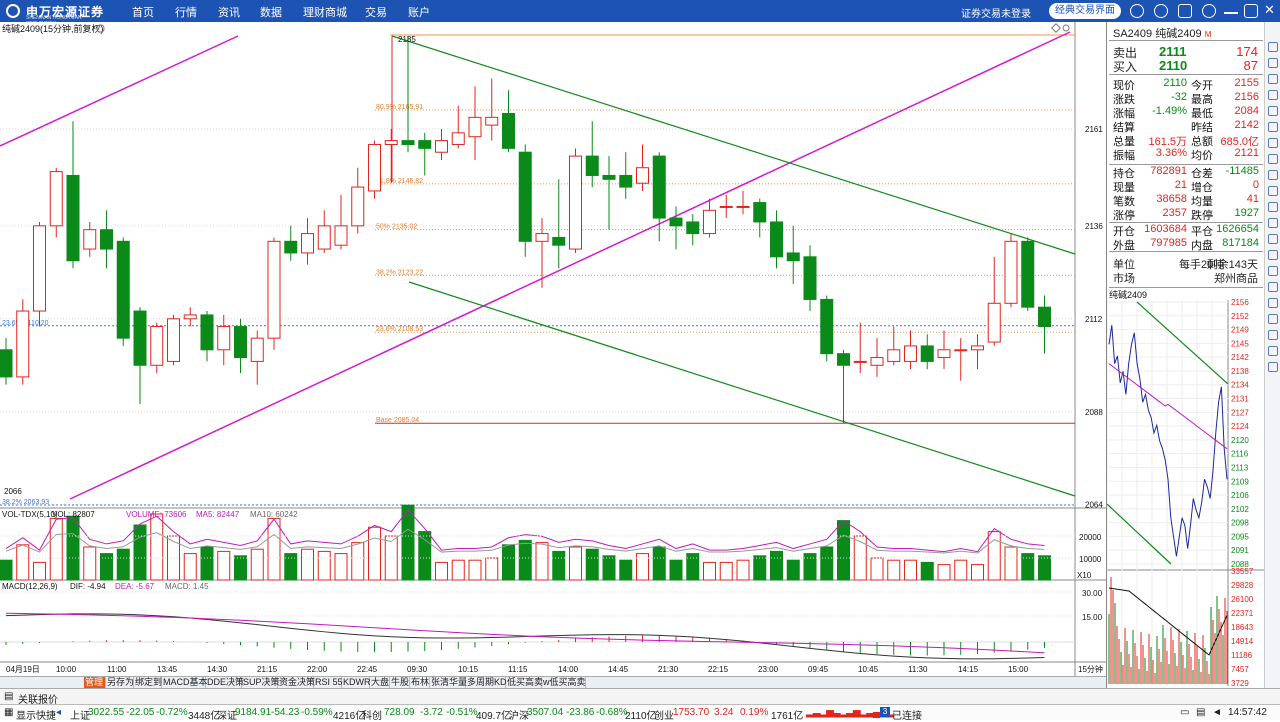 The height and width of the screenshot is (722, 1280). I want to click on main-contract-badge: M, so click(1208, 34).